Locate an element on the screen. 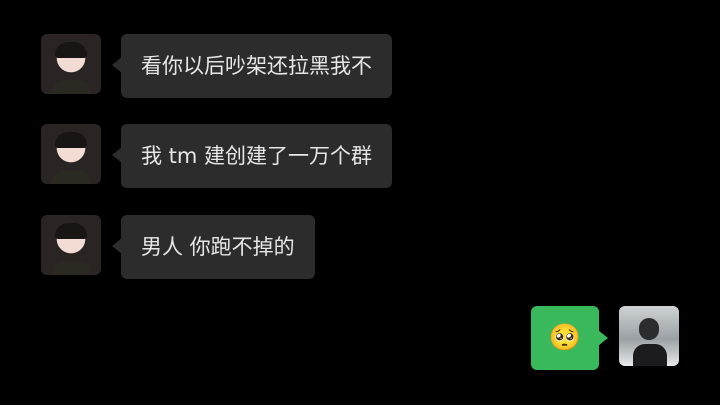  message-row-outgoing: 🥺 is located at coordinates (605, 338).